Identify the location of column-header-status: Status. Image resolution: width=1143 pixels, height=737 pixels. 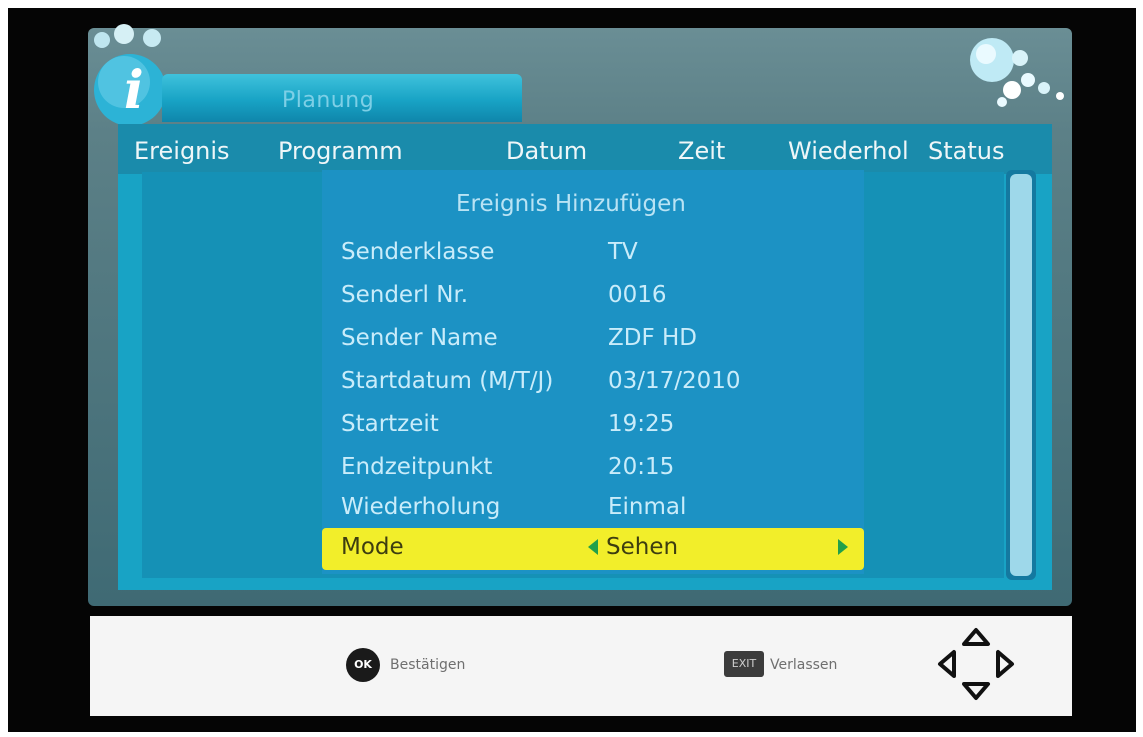
(966, 151).